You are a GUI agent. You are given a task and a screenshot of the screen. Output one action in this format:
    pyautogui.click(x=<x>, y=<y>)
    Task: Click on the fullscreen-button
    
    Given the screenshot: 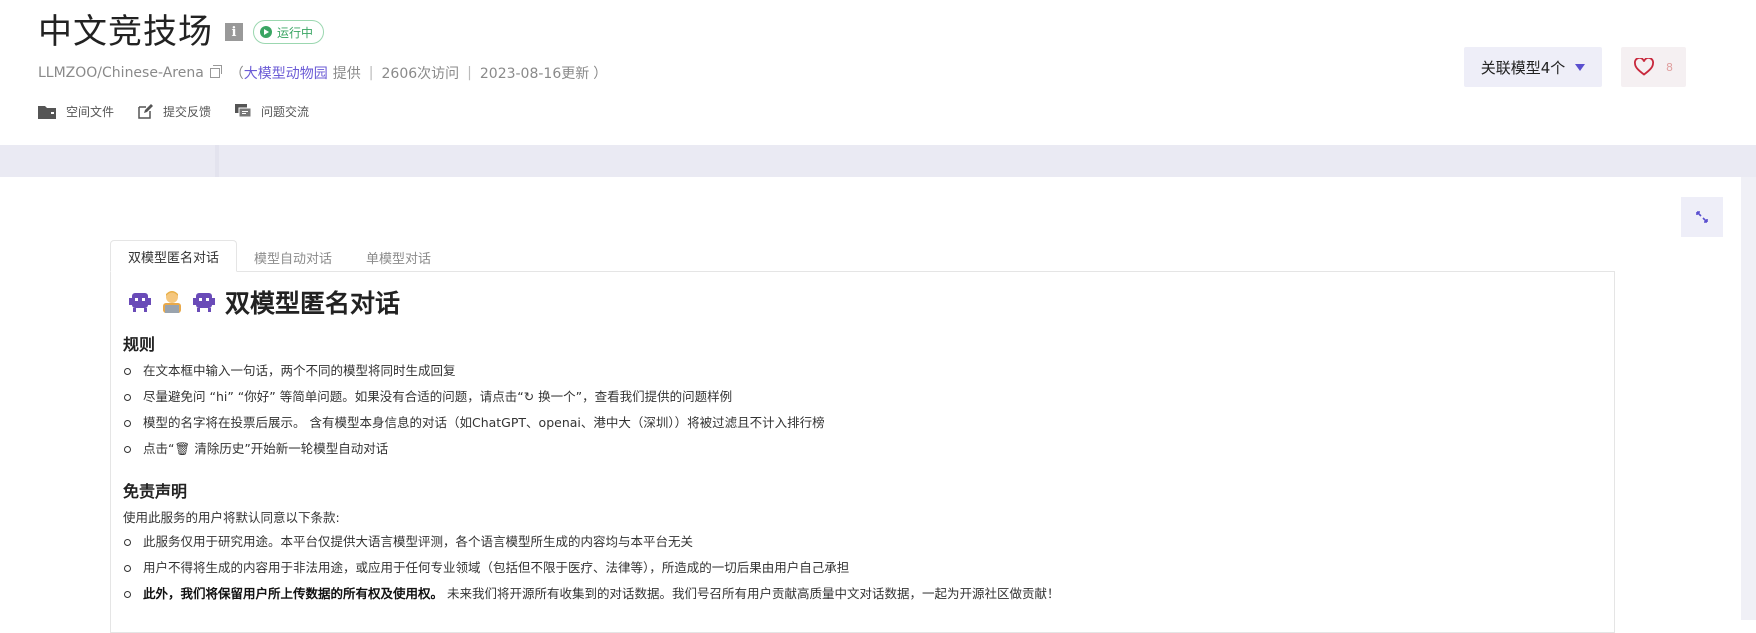 What is the action you would take?
    pyautogui.click(x=1702, y=217)
    